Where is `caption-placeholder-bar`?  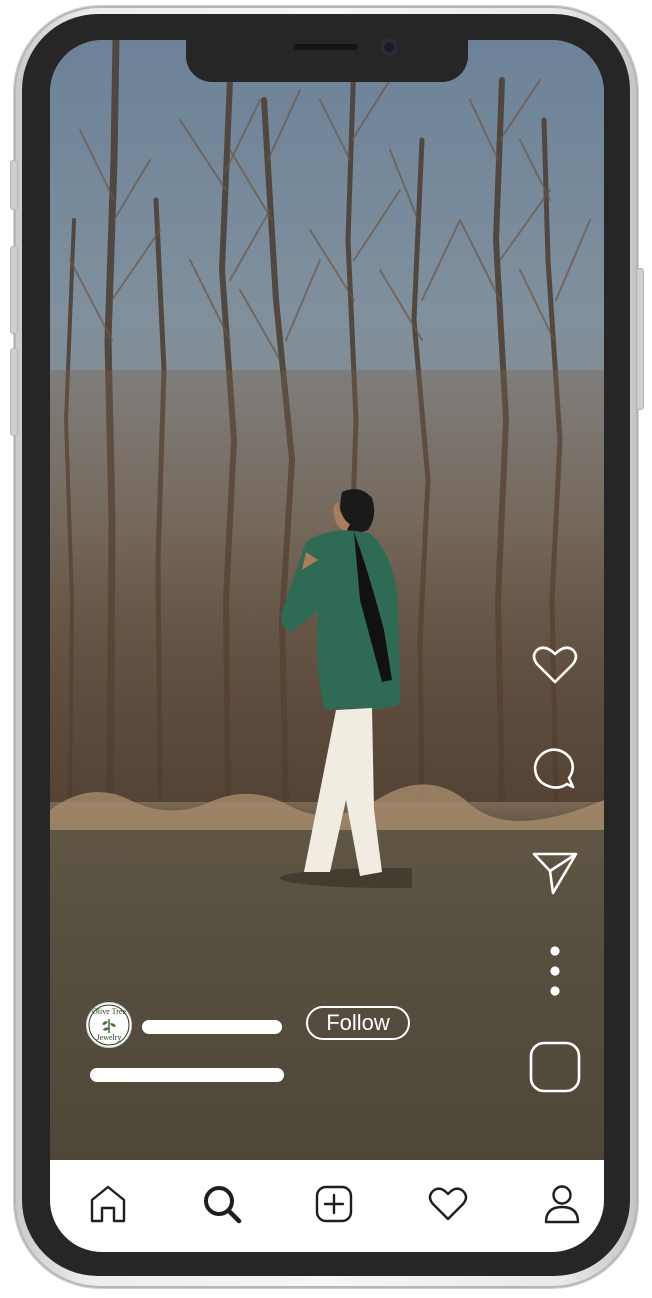
caption-placeholder-bar is located at coordinates (187, 1075).